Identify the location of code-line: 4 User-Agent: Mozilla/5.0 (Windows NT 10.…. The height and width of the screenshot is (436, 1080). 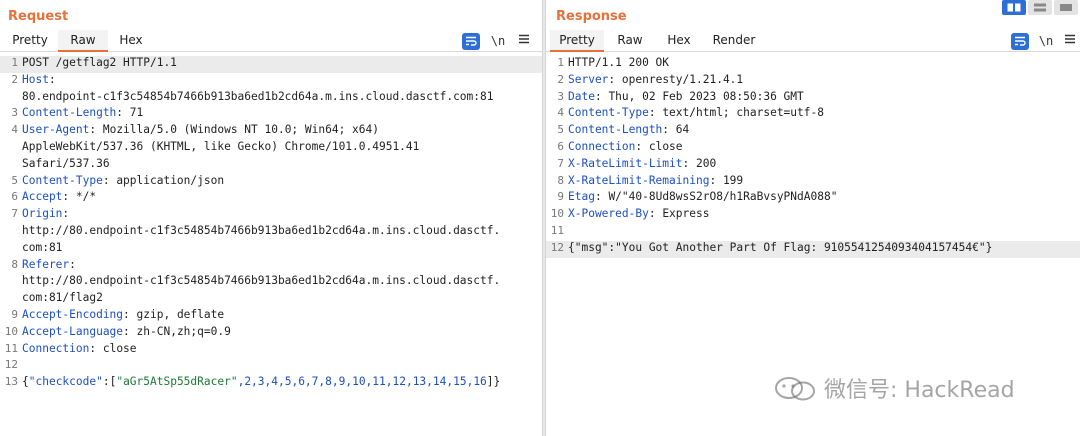
(271, 131).